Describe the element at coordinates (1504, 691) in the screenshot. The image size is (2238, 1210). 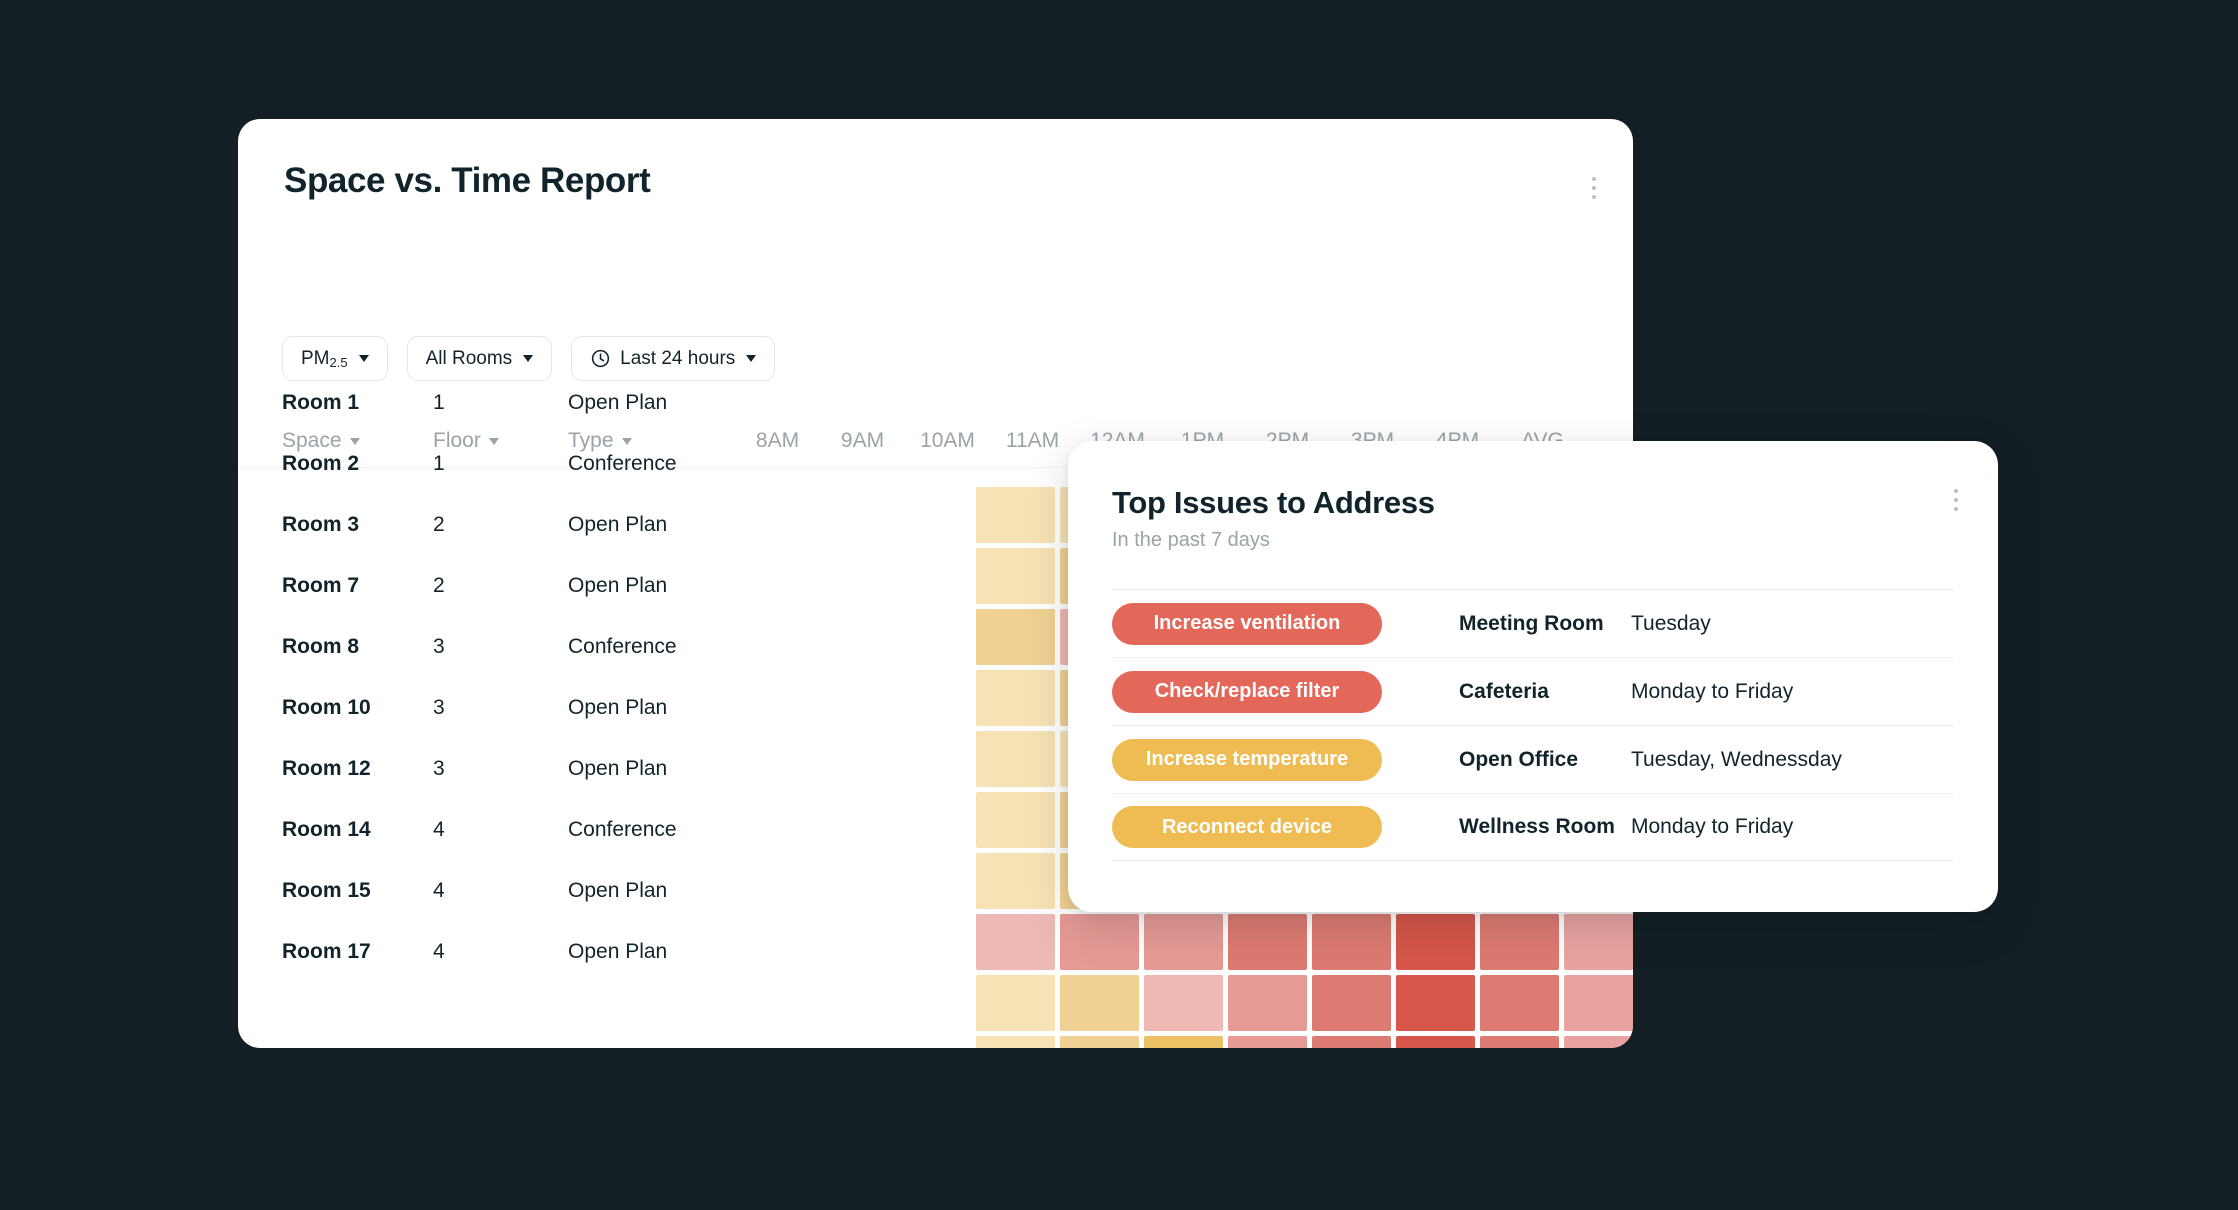
I see `issue-place: Cafeteria` at that location.